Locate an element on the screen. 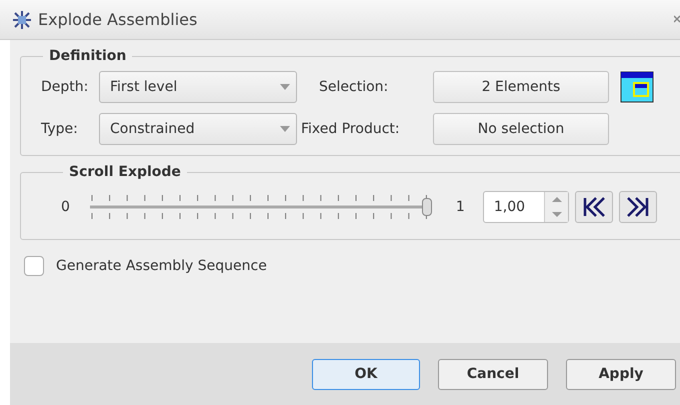 This screenshot has width=680, height=405. rewind-button is located at coordinates (593, 207).